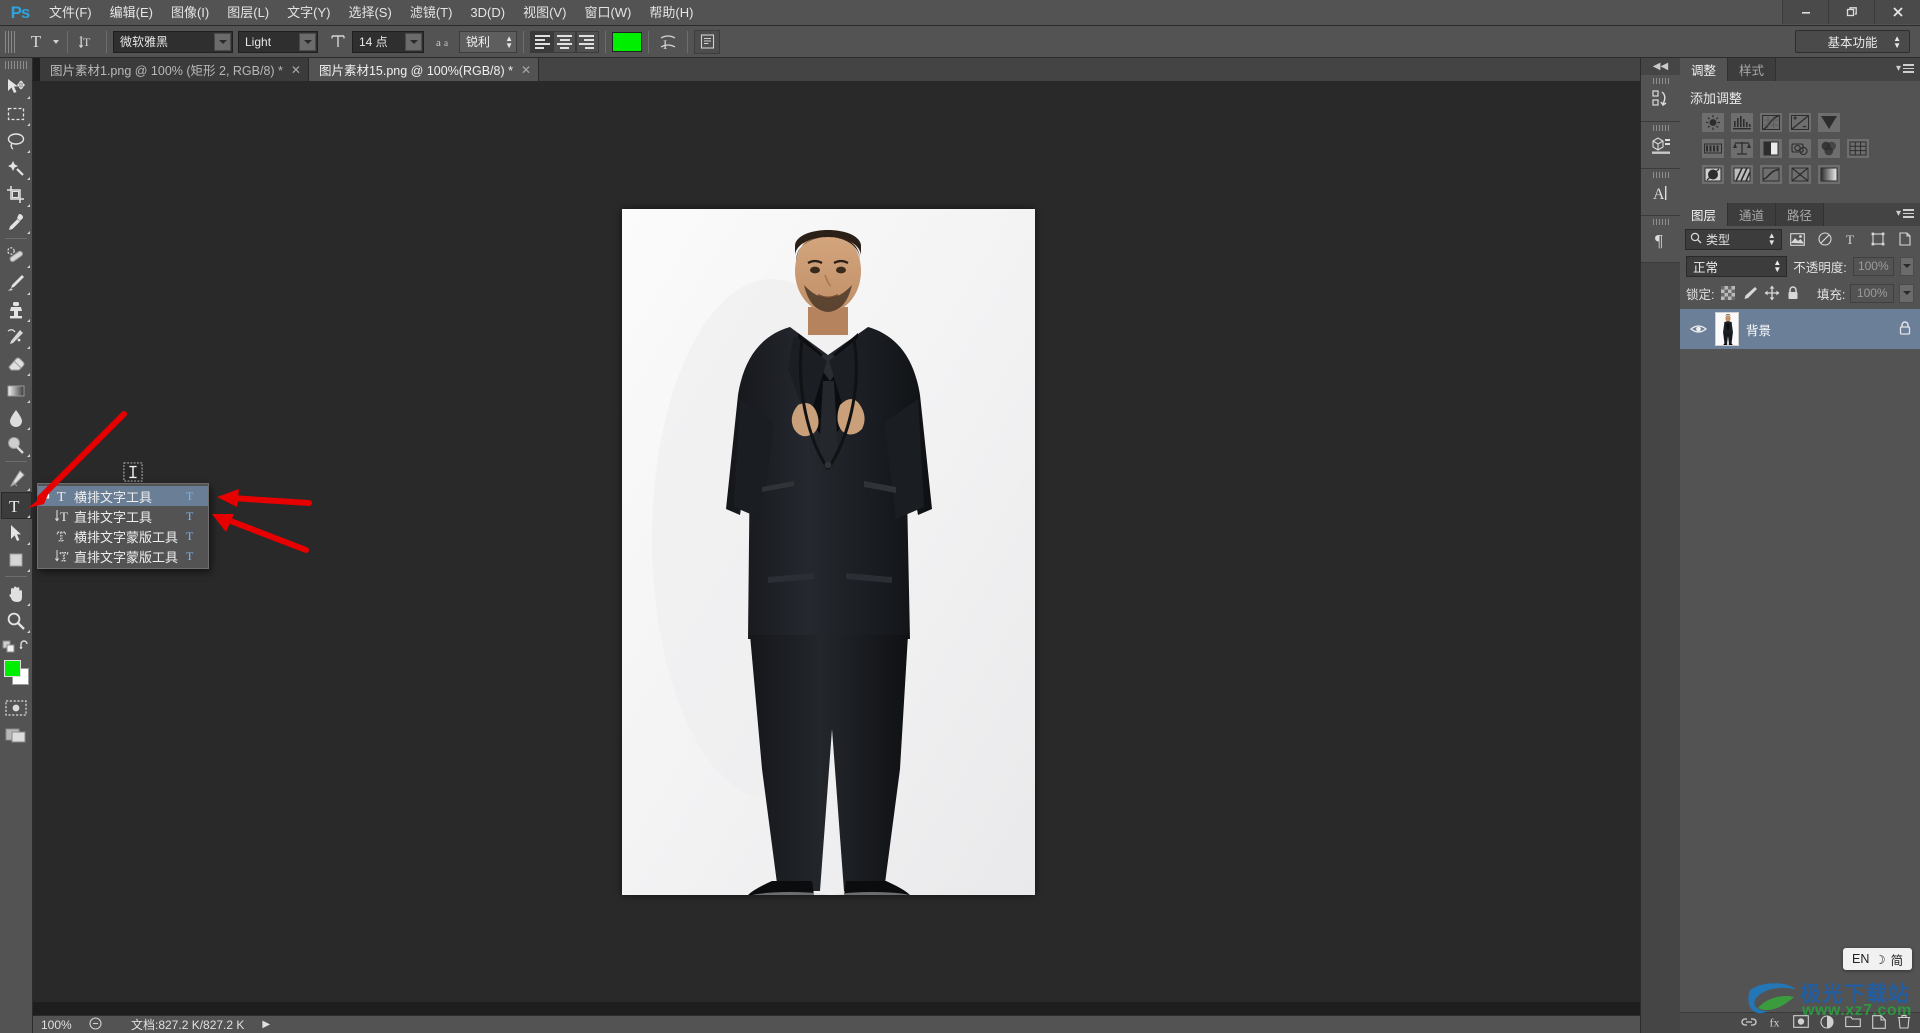 The height and width of the screenshot is (1033, 1920). I want to click on opacity-slider-chevron-icon, so click(1906, 266).